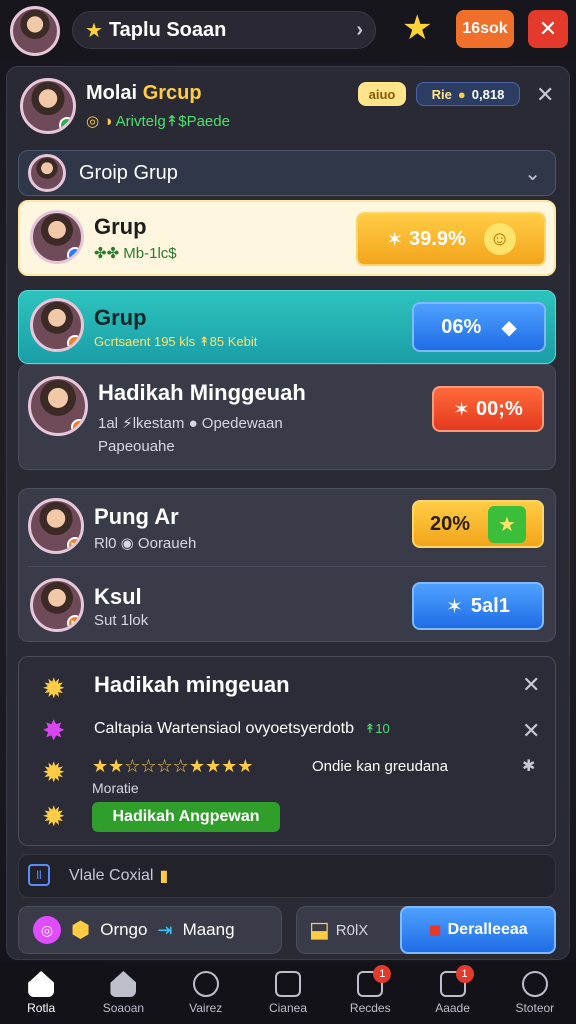  I want to click on gem-icon: ◎, so click(47, 930).